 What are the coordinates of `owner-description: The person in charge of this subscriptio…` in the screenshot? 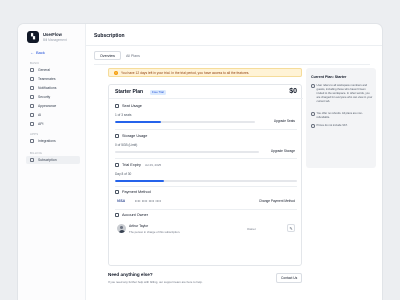 It's located at (155, 232).